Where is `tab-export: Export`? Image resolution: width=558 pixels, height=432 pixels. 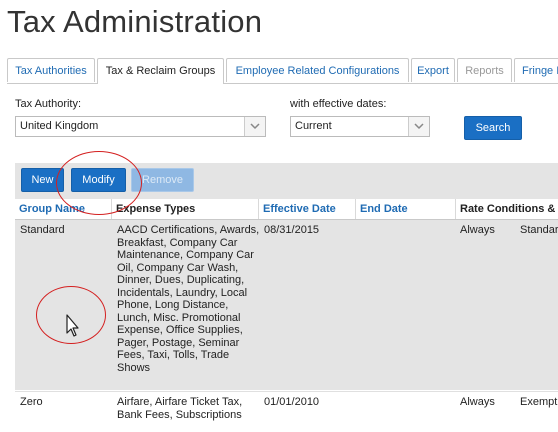 tab-export: Export is located at coordinates (433, 70).